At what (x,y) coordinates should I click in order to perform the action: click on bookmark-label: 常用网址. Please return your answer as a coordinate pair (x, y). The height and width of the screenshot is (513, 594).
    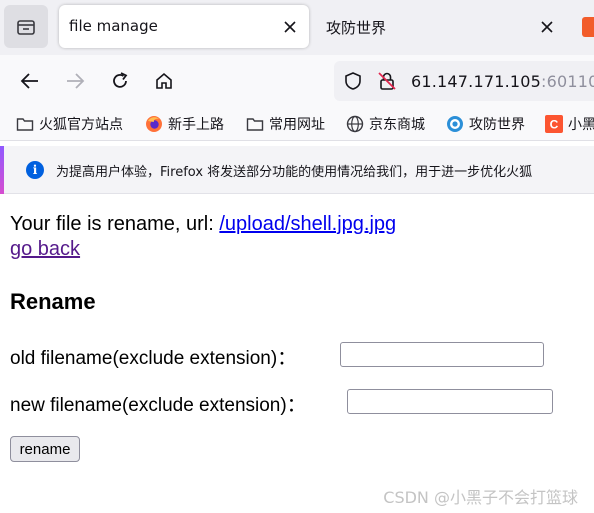
    Looking at the image, I should click on (297, 125).